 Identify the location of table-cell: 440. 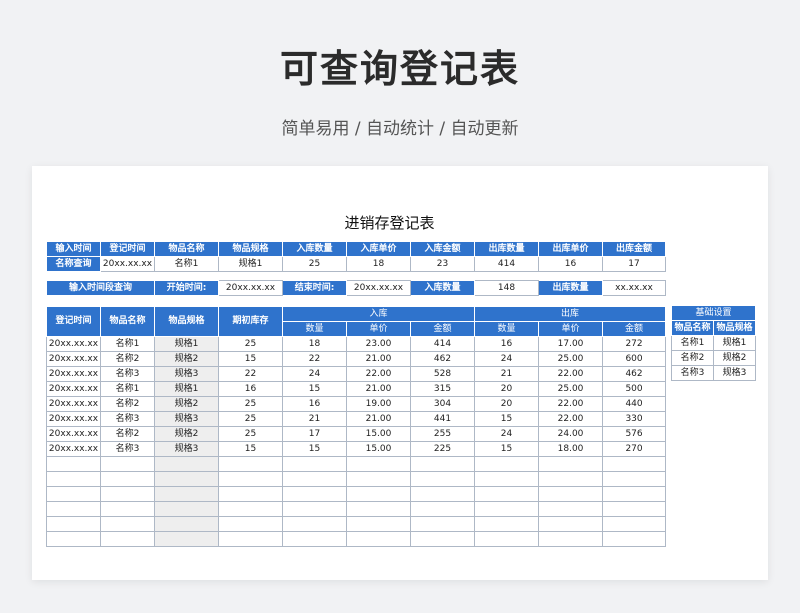
(634, 404).